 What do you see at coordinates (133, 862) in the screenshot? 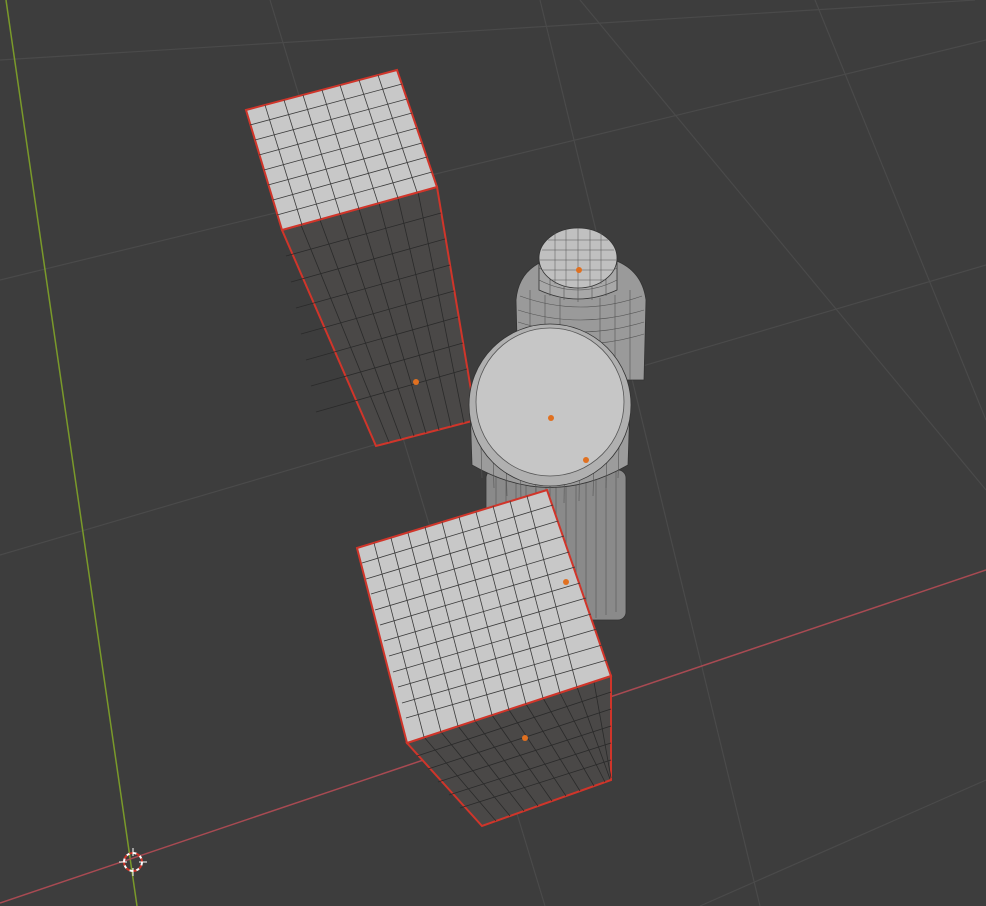
I see `3d-cursor-icon` at bounding box center [133, 862].